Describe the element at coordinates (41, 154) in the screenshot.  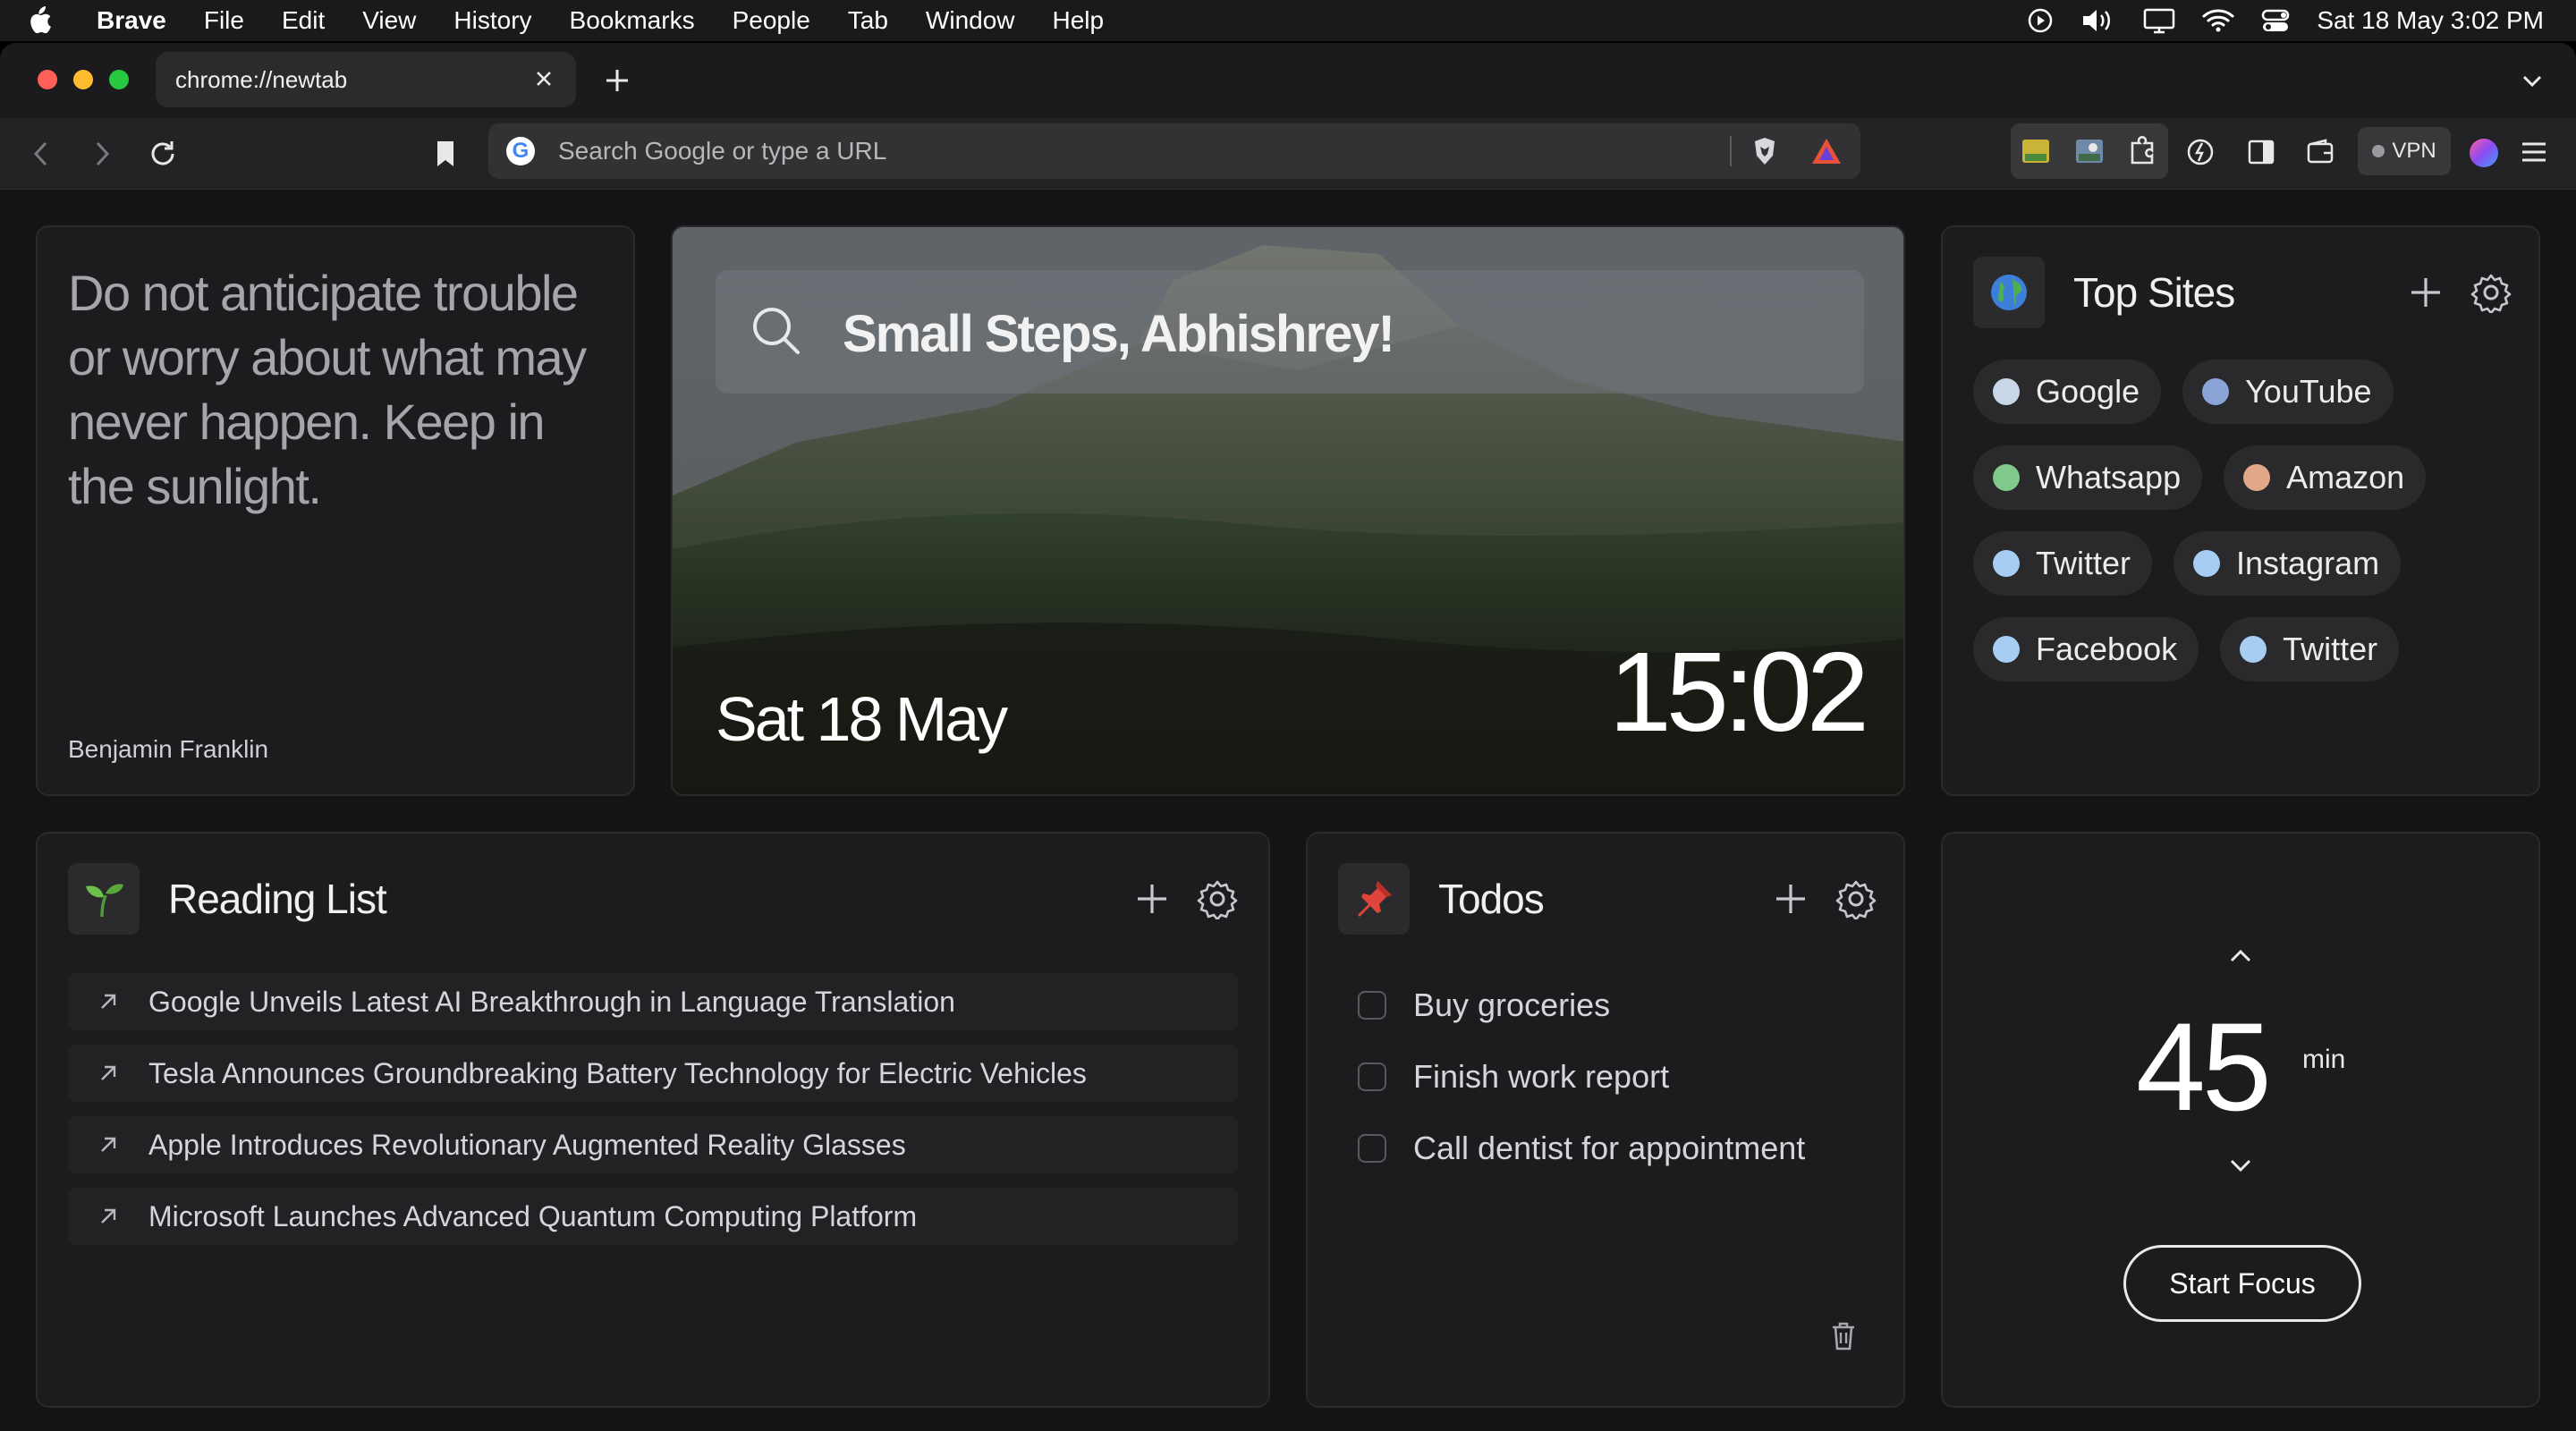
I see `back-arrow-icon` at that location.